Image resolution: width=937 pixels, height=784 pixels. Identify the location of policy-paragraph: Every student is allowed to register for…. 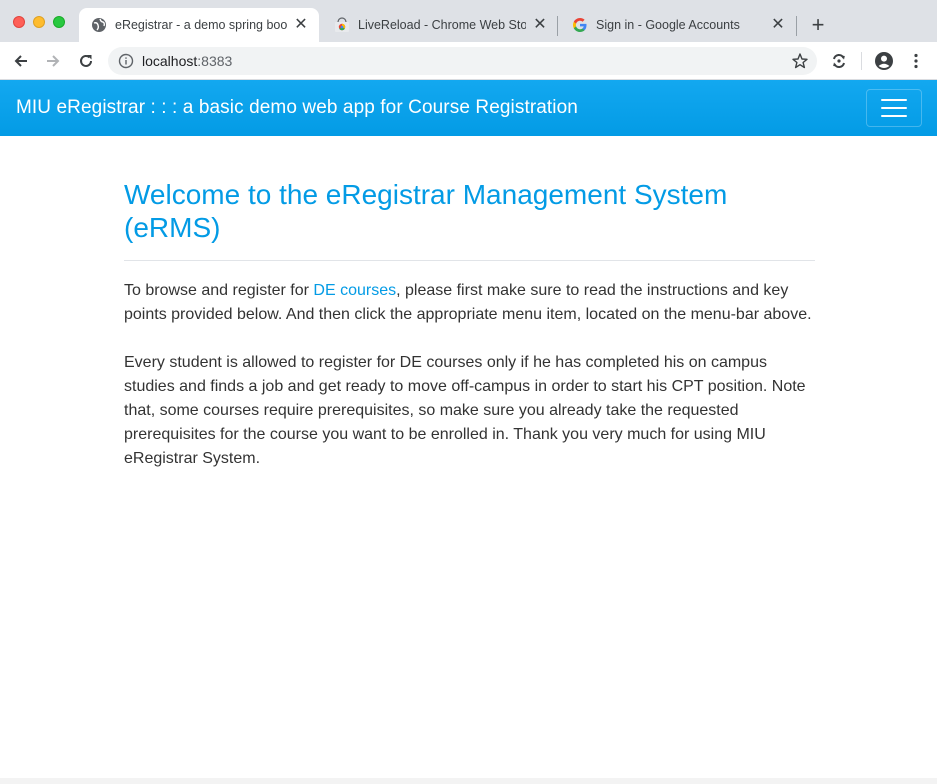
(465, 410).